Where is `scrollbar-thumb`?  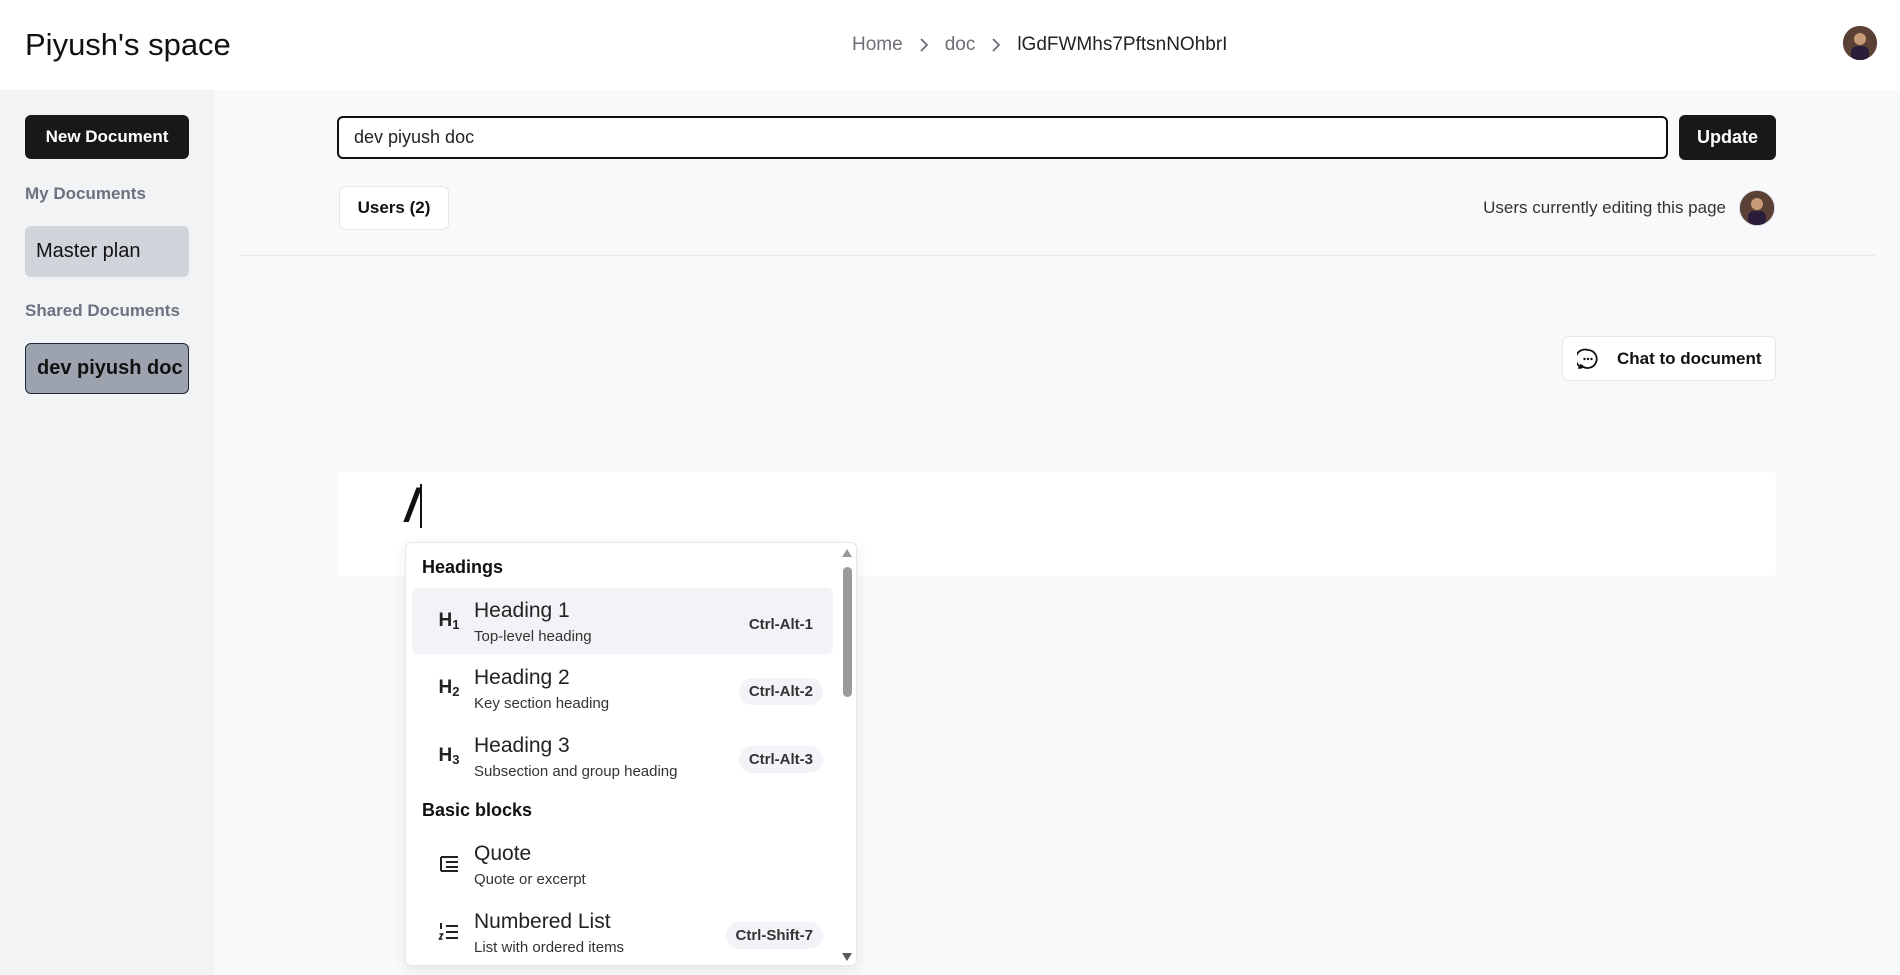
scrollbar-thumb is located at coordinates (847, 632).